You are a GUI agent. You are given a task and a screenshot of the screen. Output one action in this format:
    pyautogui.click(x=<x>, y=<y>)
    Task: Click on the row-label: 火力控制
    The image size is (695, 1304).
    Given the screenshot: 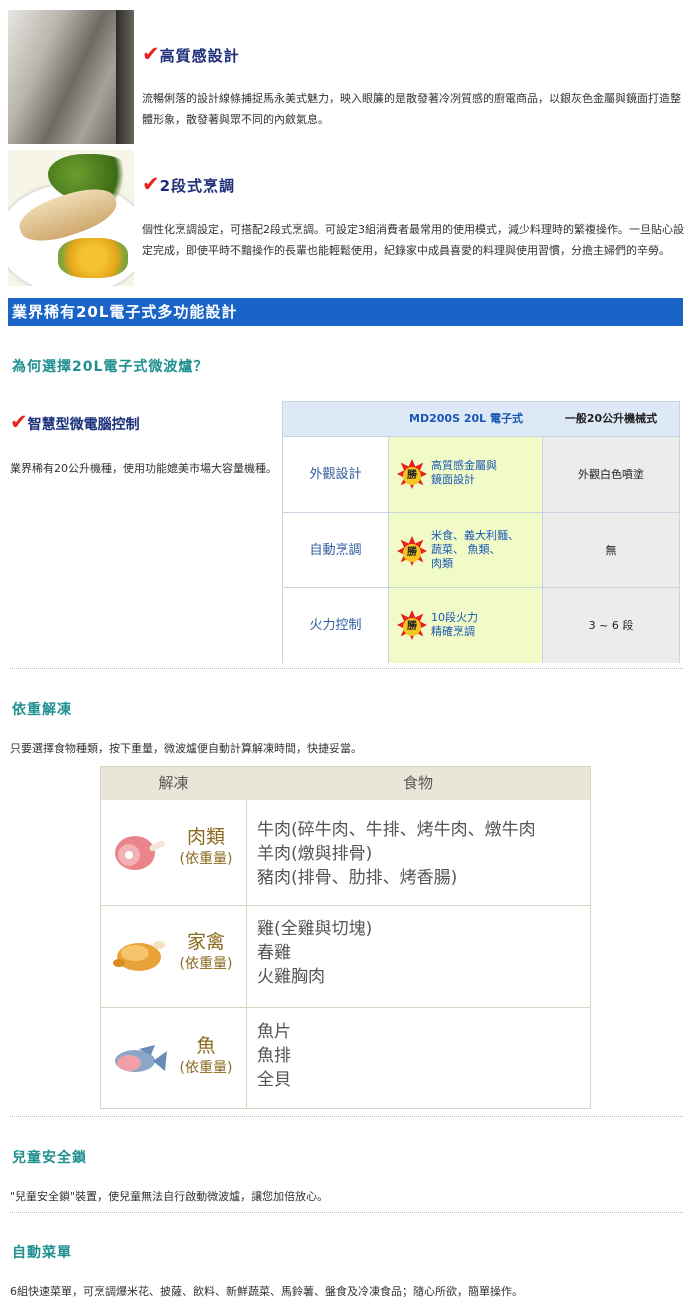 What is the action you would take?
    pyautogui.click(x=336, y=625)
    